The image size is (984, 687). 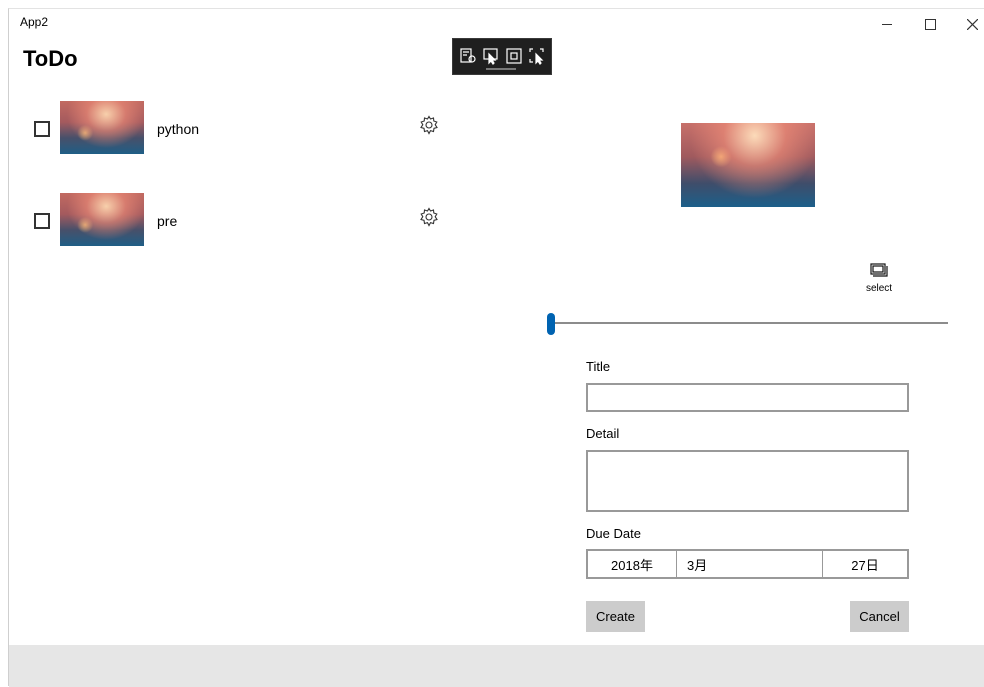 I want to click on title-input, so click(x=747, y=397).